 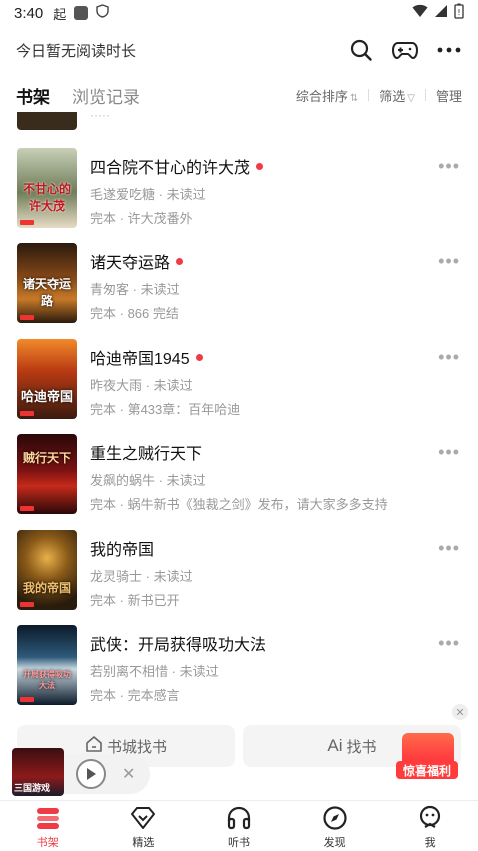 I want to click on ai-icon: Ai, so click(x=335, y=745).